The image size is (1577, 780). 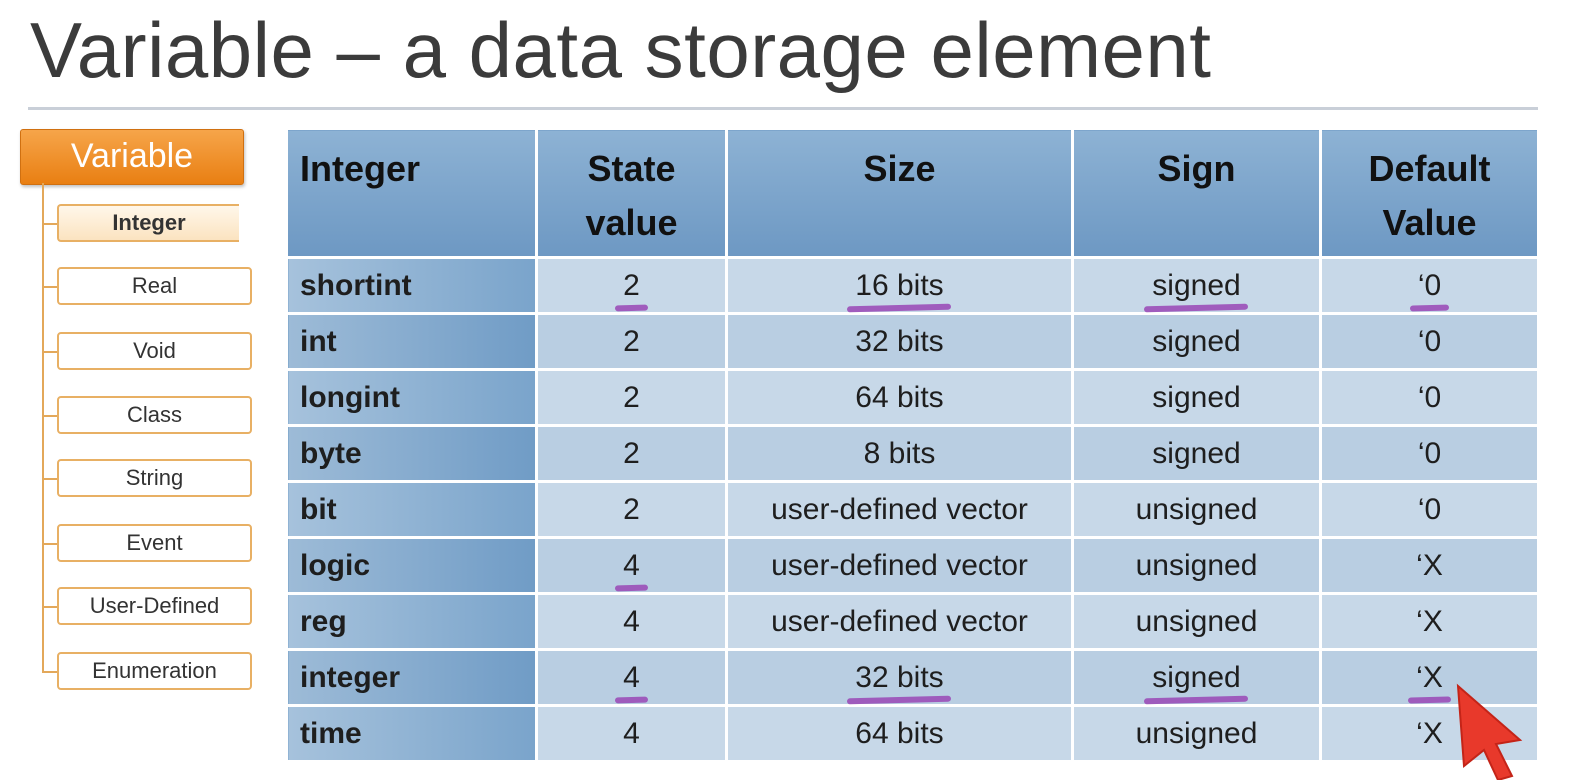 I want to click on cell-text: ‘0, so click(x=1429, y=285).